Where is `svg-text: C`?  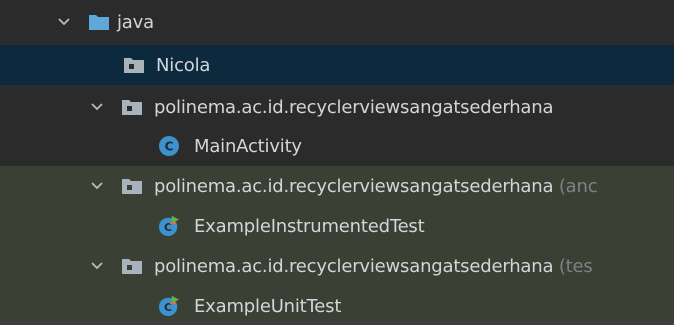
svg-text: C is located at coordinates (169, 147).